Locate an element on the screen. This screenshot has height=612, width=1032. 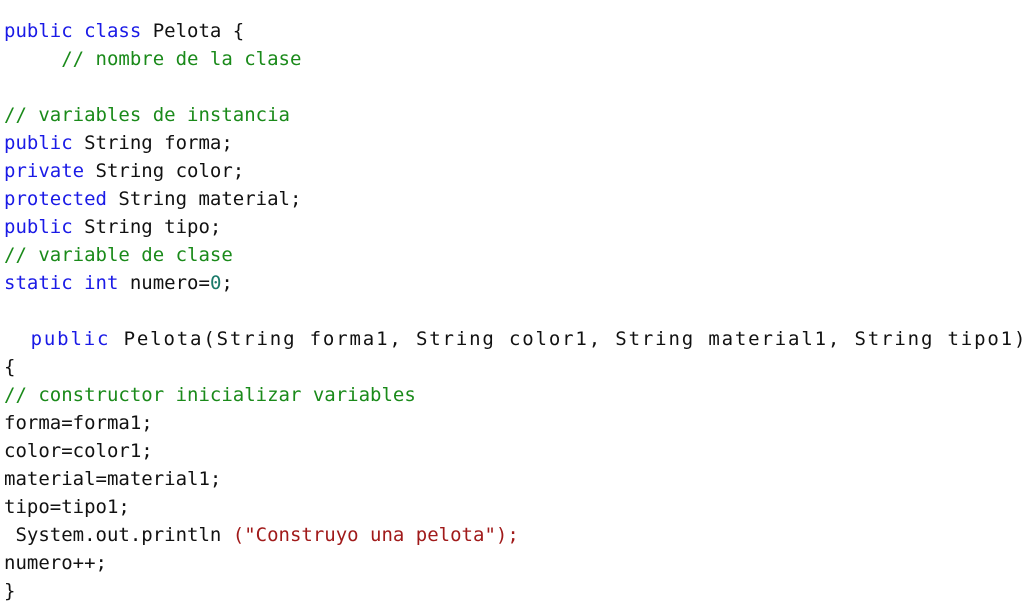
code-line: tipo=tipo1; is located at coordinates (518, 507).